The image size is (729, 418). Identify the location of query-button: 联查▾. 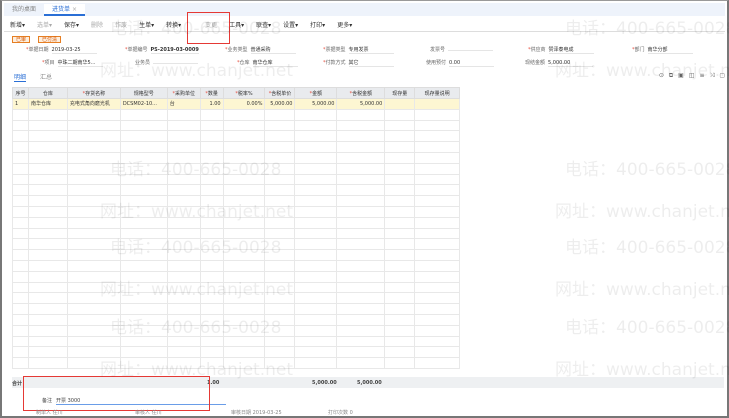
(263, 24).